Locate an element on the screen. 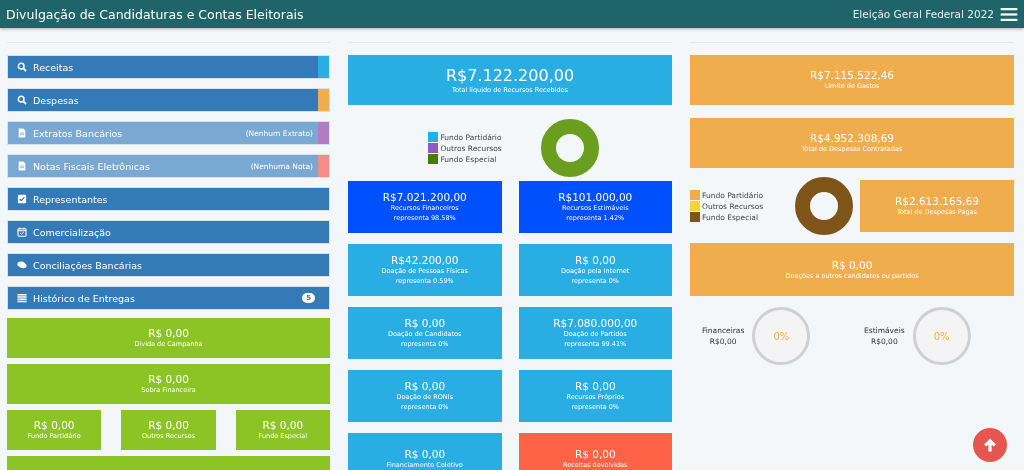  amount: R$7.122.200,00 is located at coordinates (510, 75).